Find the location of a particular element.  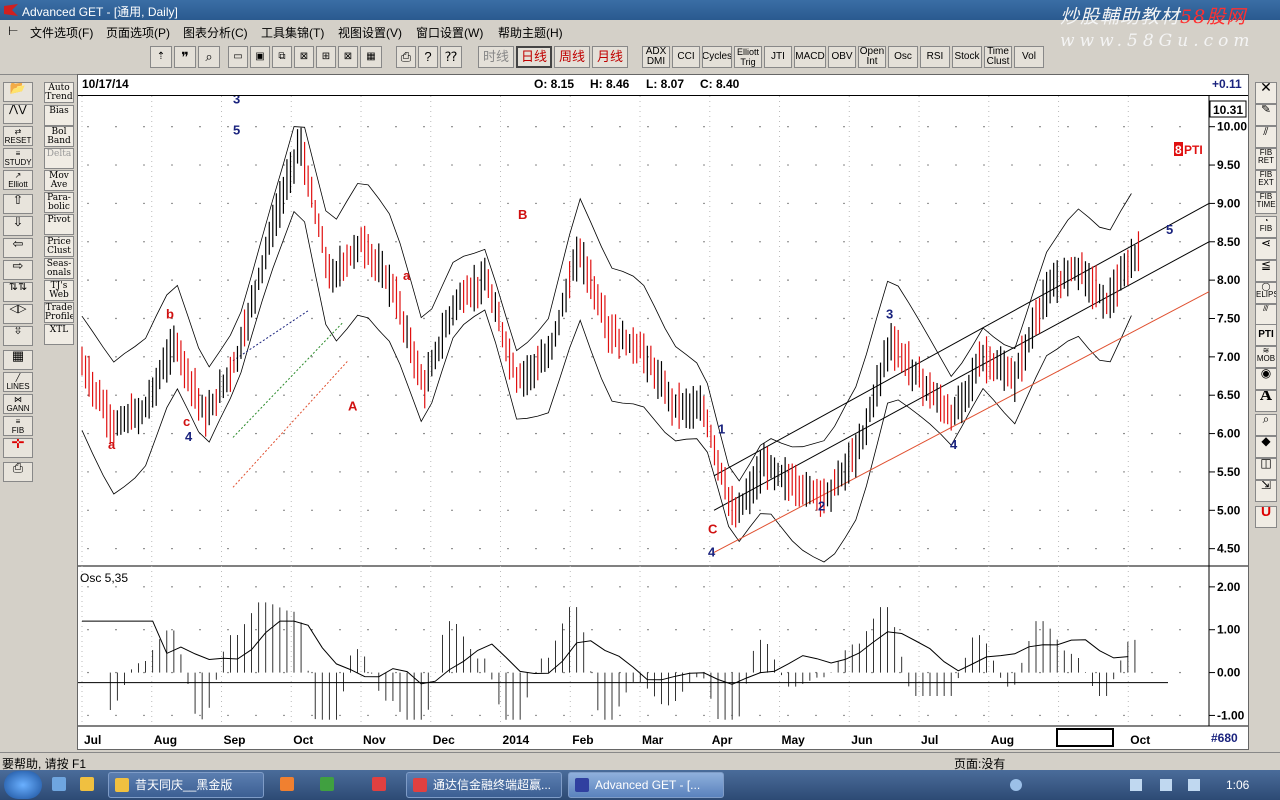

expand-icon: ◁▷ is located at coordinates (18, 314).